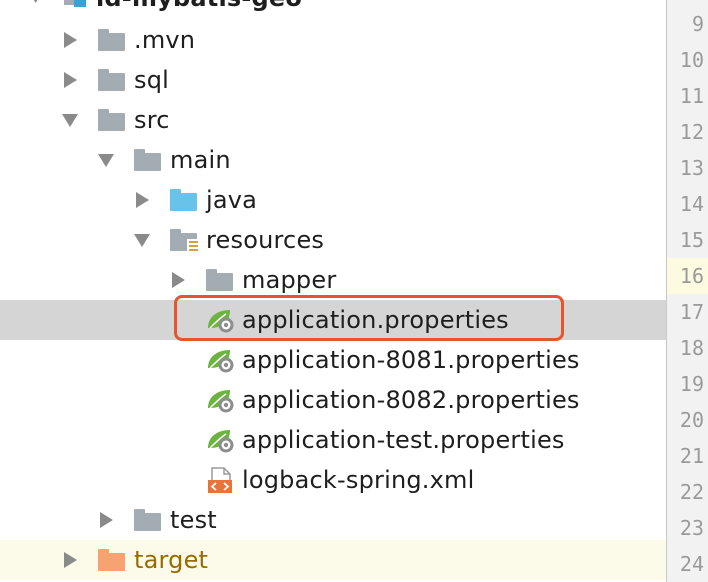 The height and width of the screenshot is (582, 708). What do you see at coordinates (265, 240) in the screenshot?
I see `tree-item-label: resources` at bounding box center [265, 240].